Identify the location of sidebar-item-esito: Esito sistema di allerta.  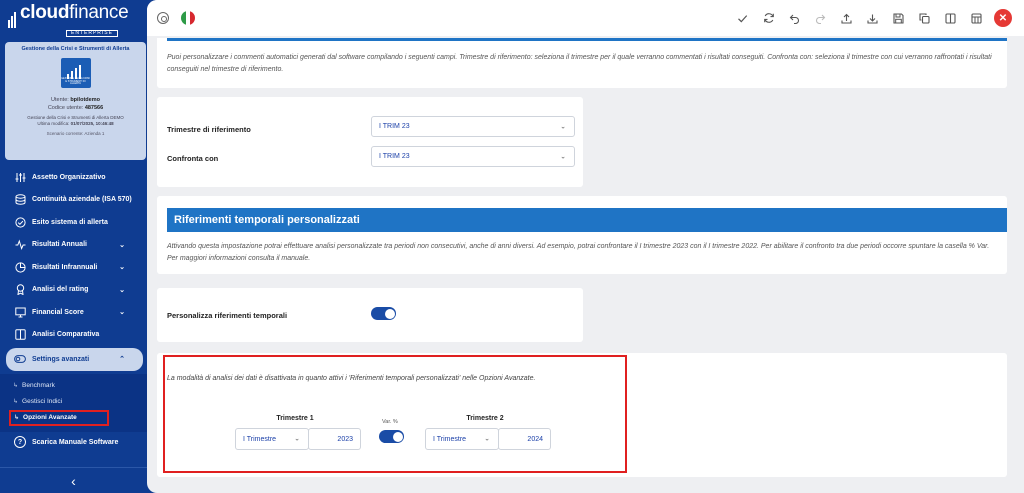
(73, 222).